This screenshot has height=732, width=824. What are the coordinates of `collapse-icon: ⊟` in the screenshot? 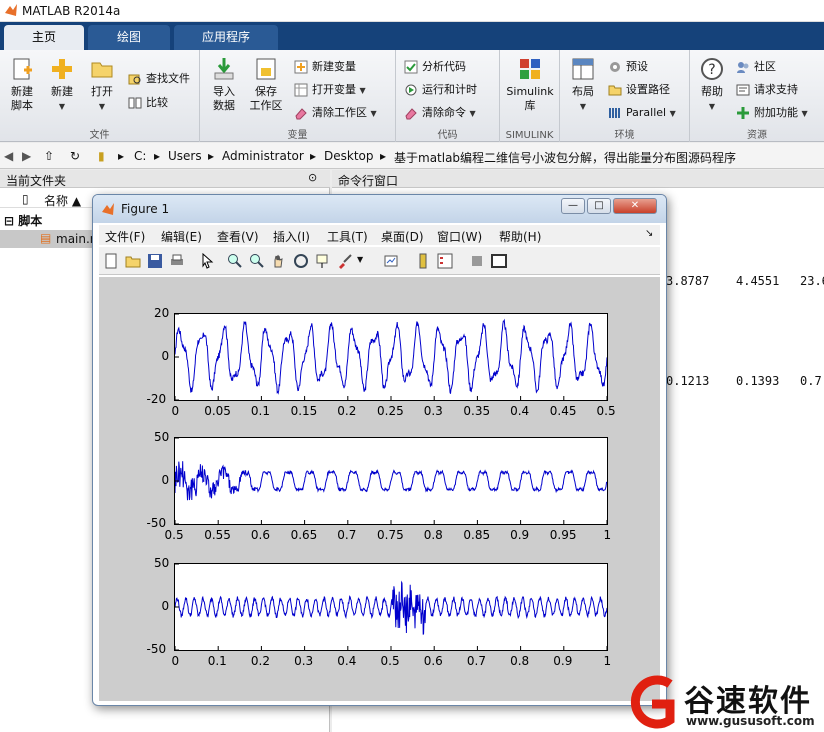 It's located at (9, 221).